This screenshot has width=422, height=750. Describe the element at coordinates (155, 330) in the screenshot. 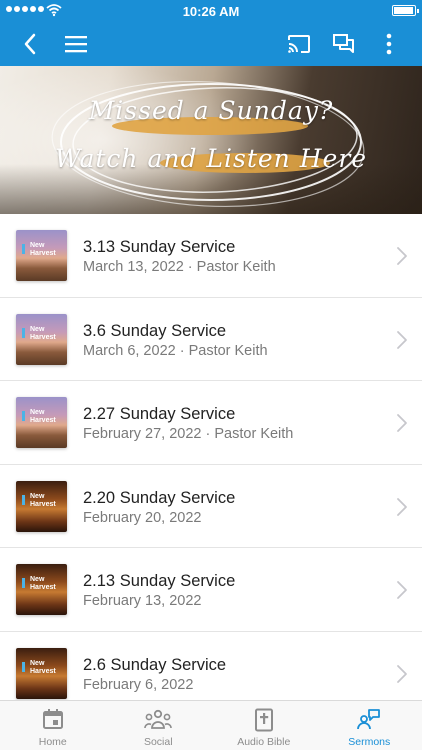

I see `sermon-title: 3.6 Sunday Service` at that location.